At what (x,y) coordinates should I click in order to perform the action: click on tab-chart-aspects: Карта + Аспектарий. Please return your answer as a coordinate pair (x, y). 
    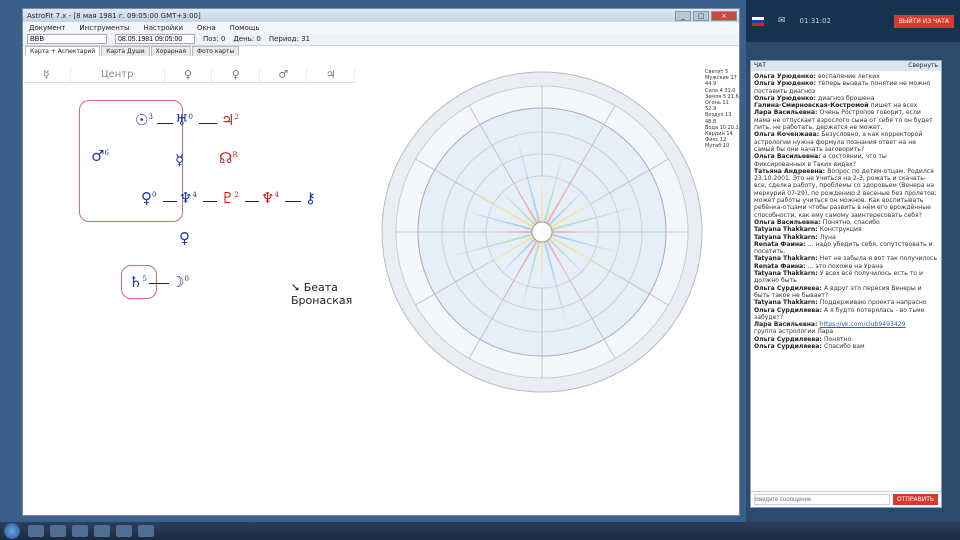
    Looking at the image, I should click on (63, 51).